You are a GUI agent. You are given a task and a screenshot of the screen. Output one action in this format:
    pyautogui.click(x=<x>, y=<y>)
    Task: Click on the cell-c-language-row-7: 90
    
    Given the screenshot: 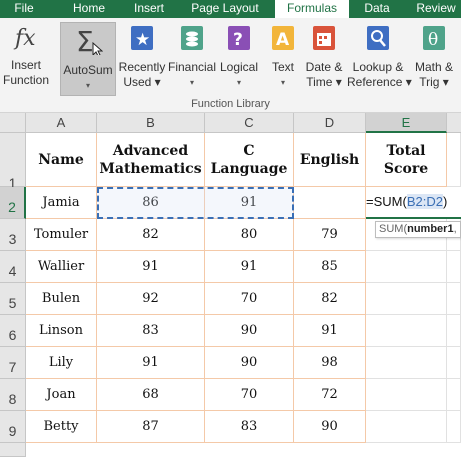 What is the action you would take?
    pyautogui.click(x=249, y=363)
    